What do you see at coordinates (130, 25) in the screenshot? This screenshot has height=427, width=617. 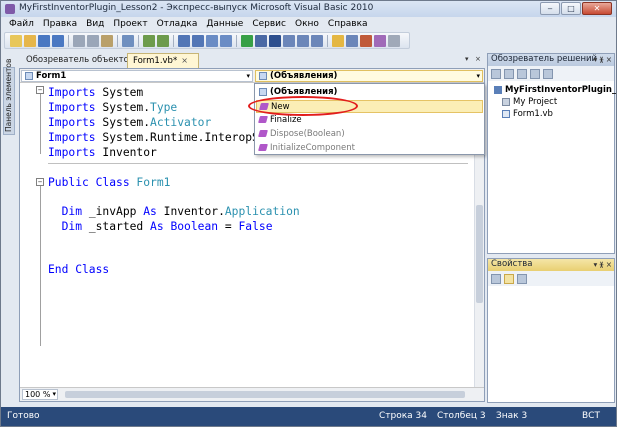 I see `menu-project: Проект` at bounding box center [130, 25].